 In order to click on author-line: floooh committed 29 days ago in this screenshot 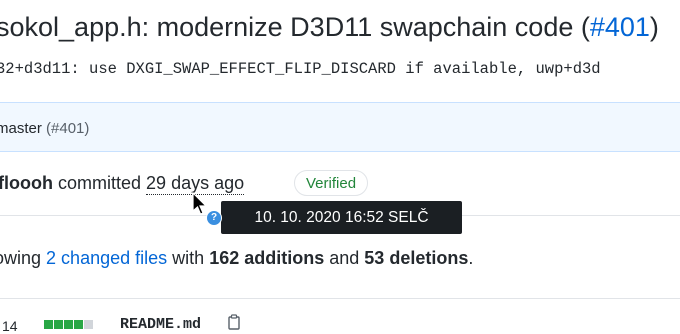, I will do `click(122, 184)`.